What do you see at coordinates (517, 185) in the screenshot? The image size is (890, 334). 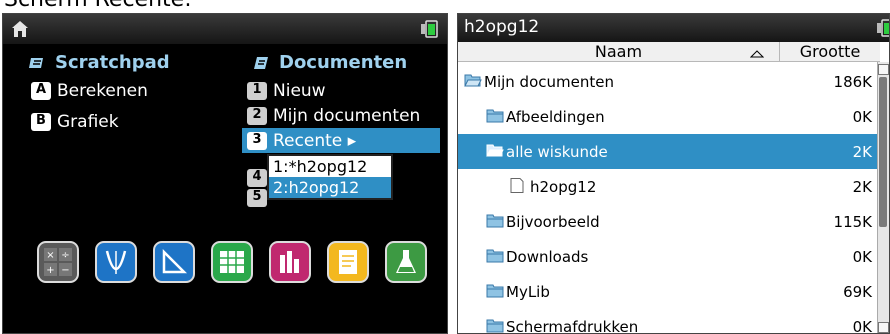 I see `document-icon` at bounding box center [517, 185].